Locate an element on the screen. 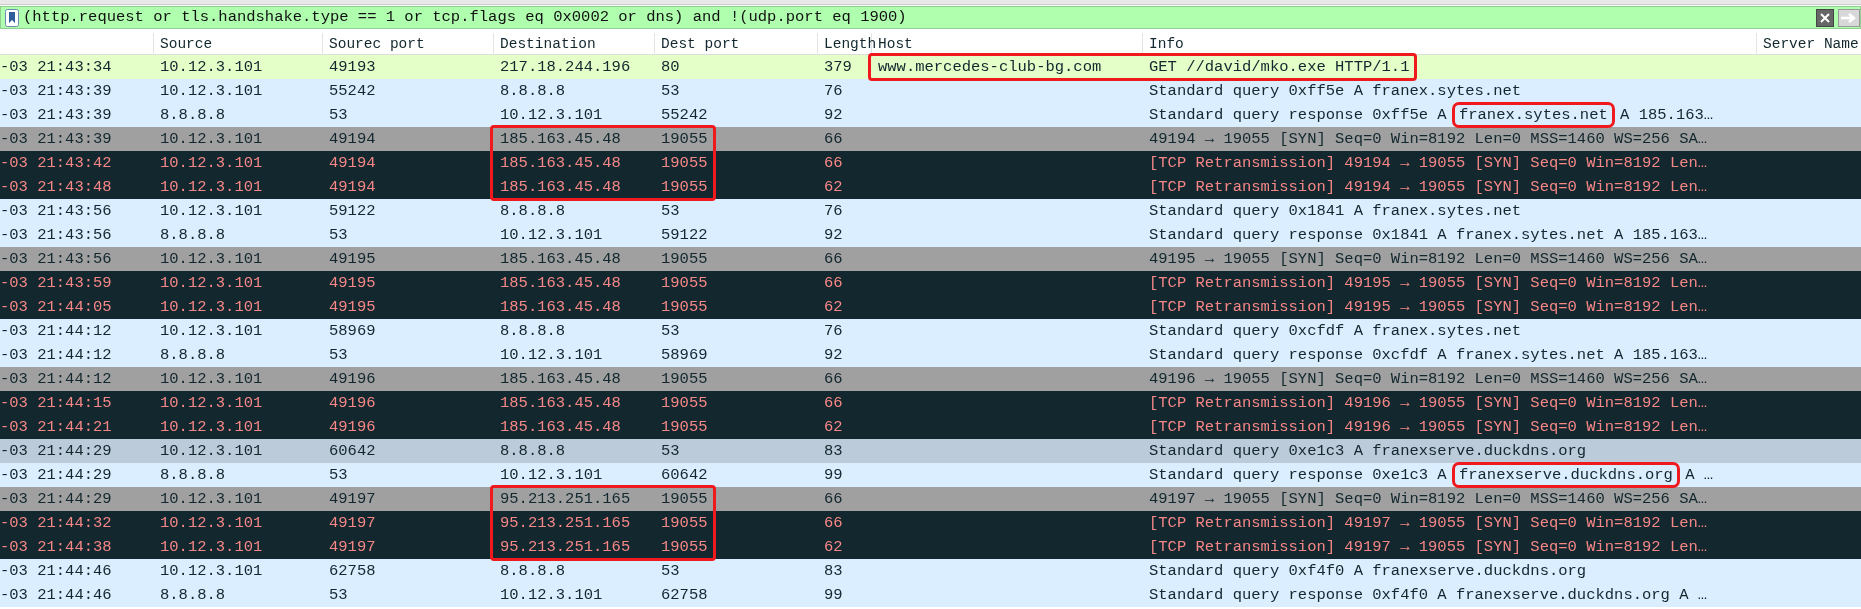 This screenshot has width=1861, height=609. table-cell: 76 is located at coordinates (833, 331).